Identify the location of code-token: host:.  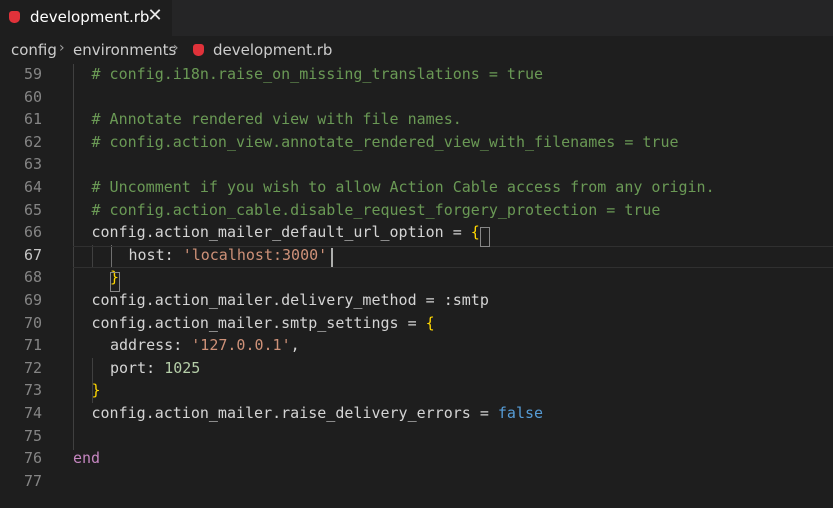
(155, 254).